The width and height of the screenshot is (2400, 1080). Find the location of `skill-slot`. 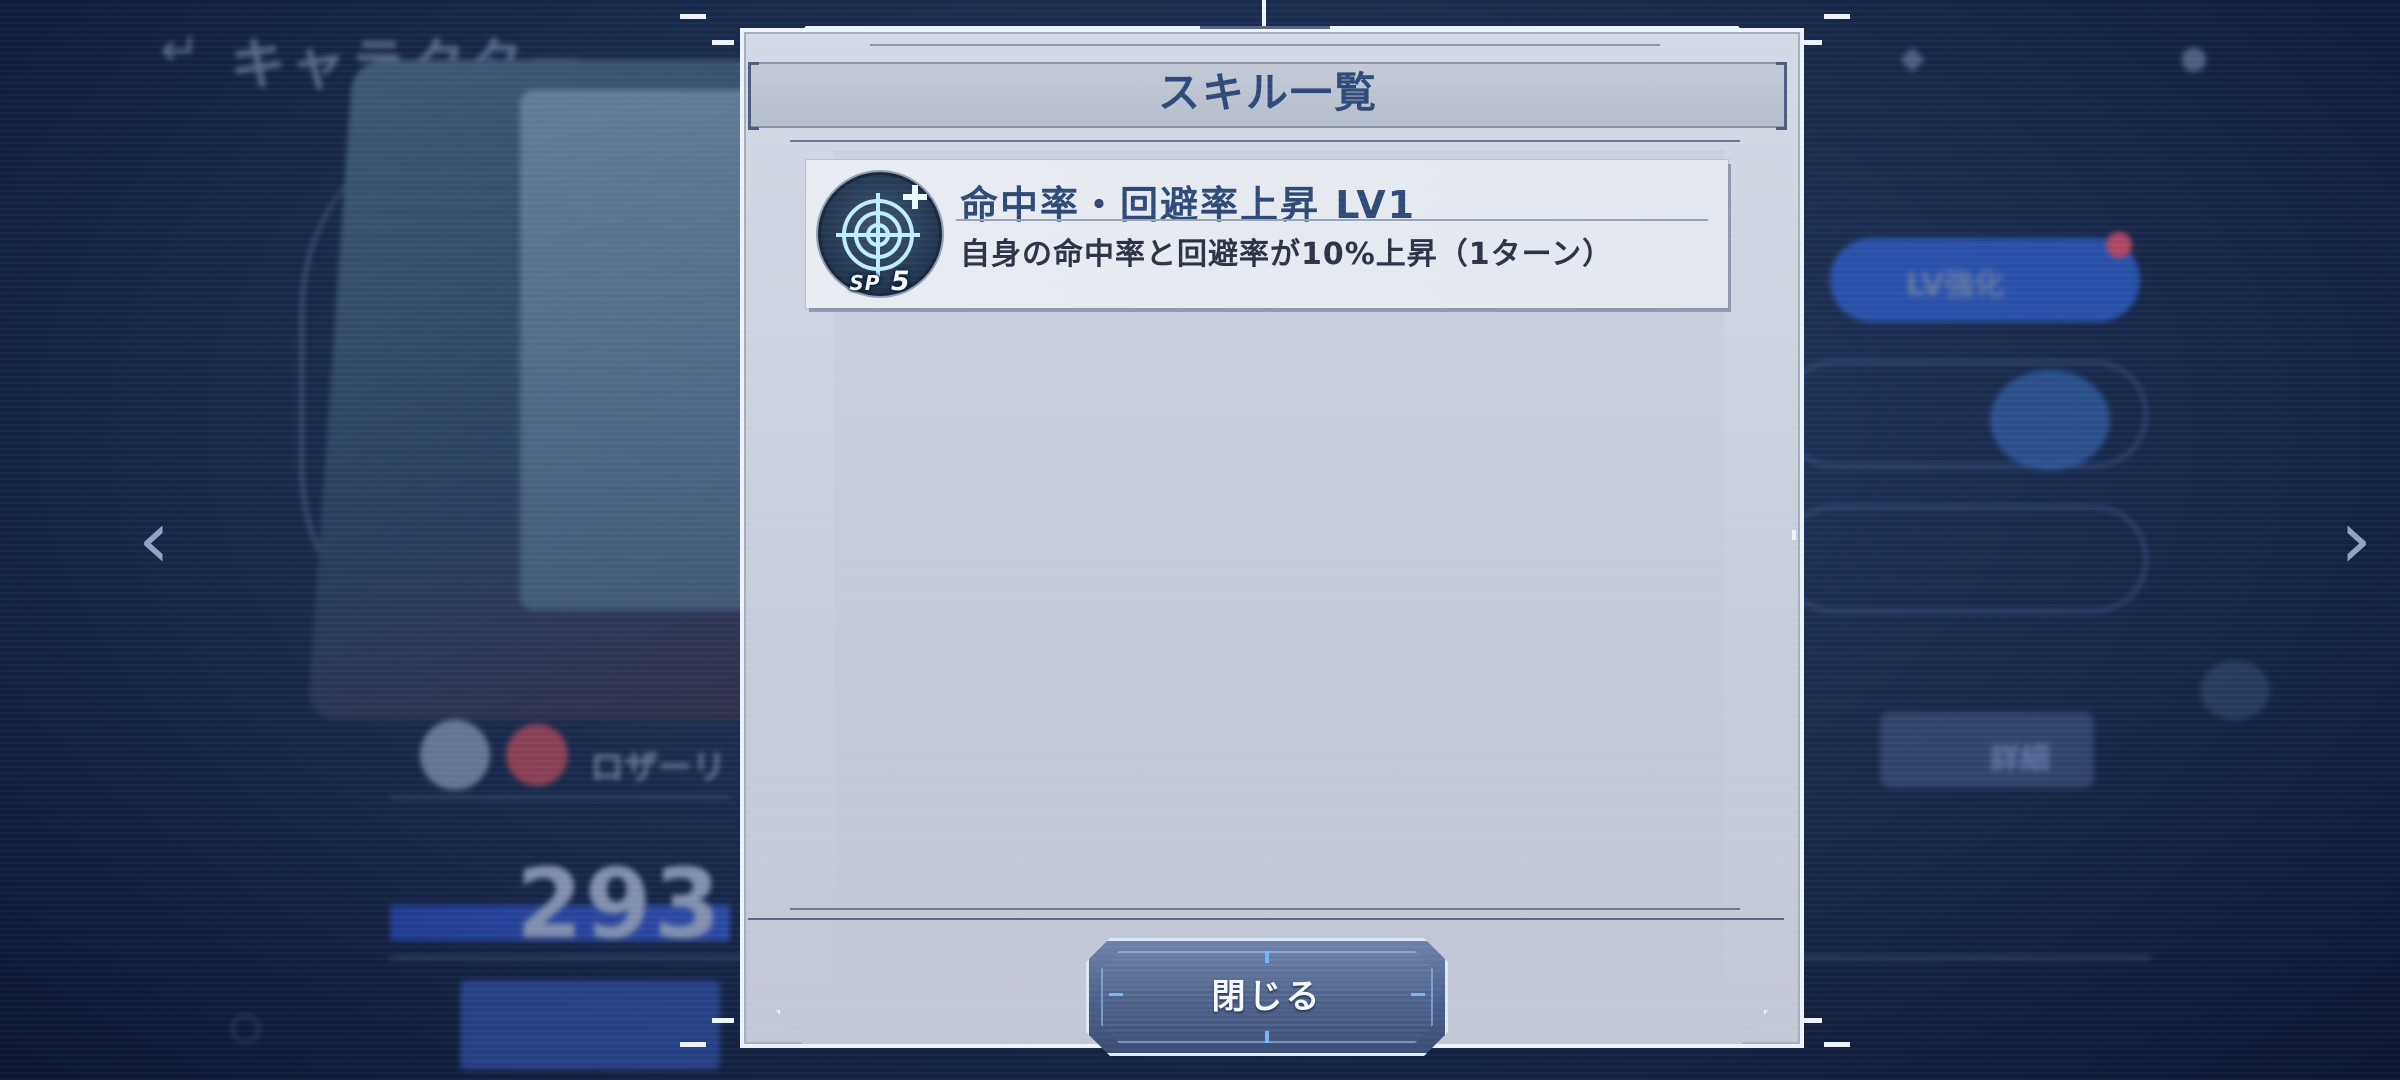

skill-slot is located at coordinates (1964, 559).